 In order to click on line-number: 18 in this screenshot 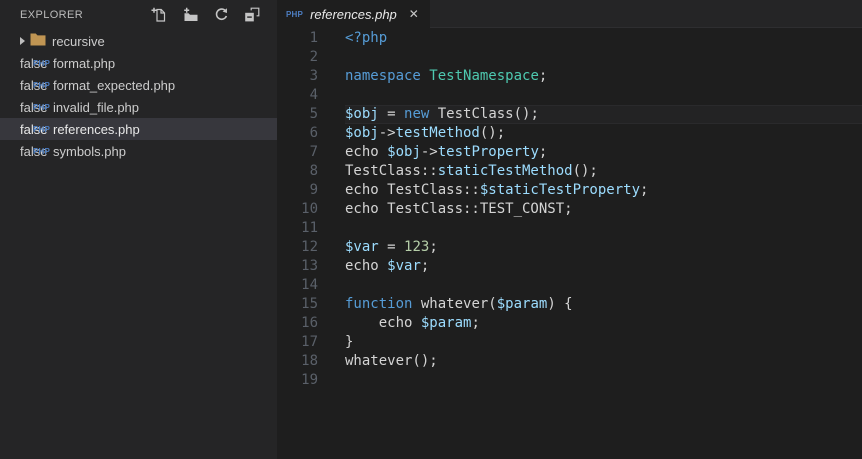, I will do `click(309, 361)`.